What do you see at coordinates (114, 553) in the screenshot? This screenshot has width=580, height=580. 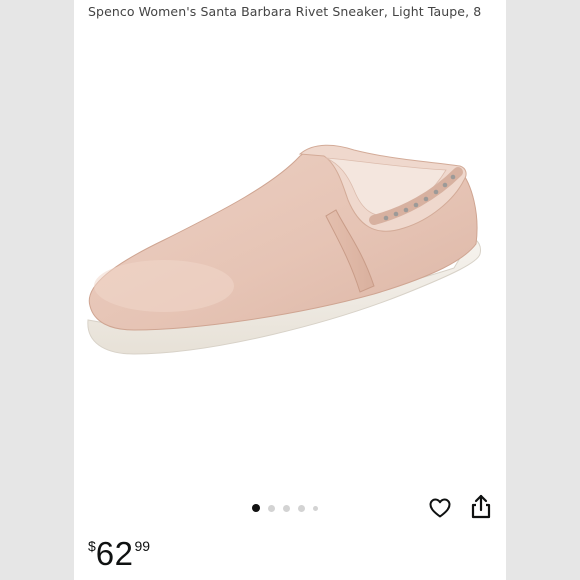 I see `price-whole: 62` at bounding box center [114, 553].